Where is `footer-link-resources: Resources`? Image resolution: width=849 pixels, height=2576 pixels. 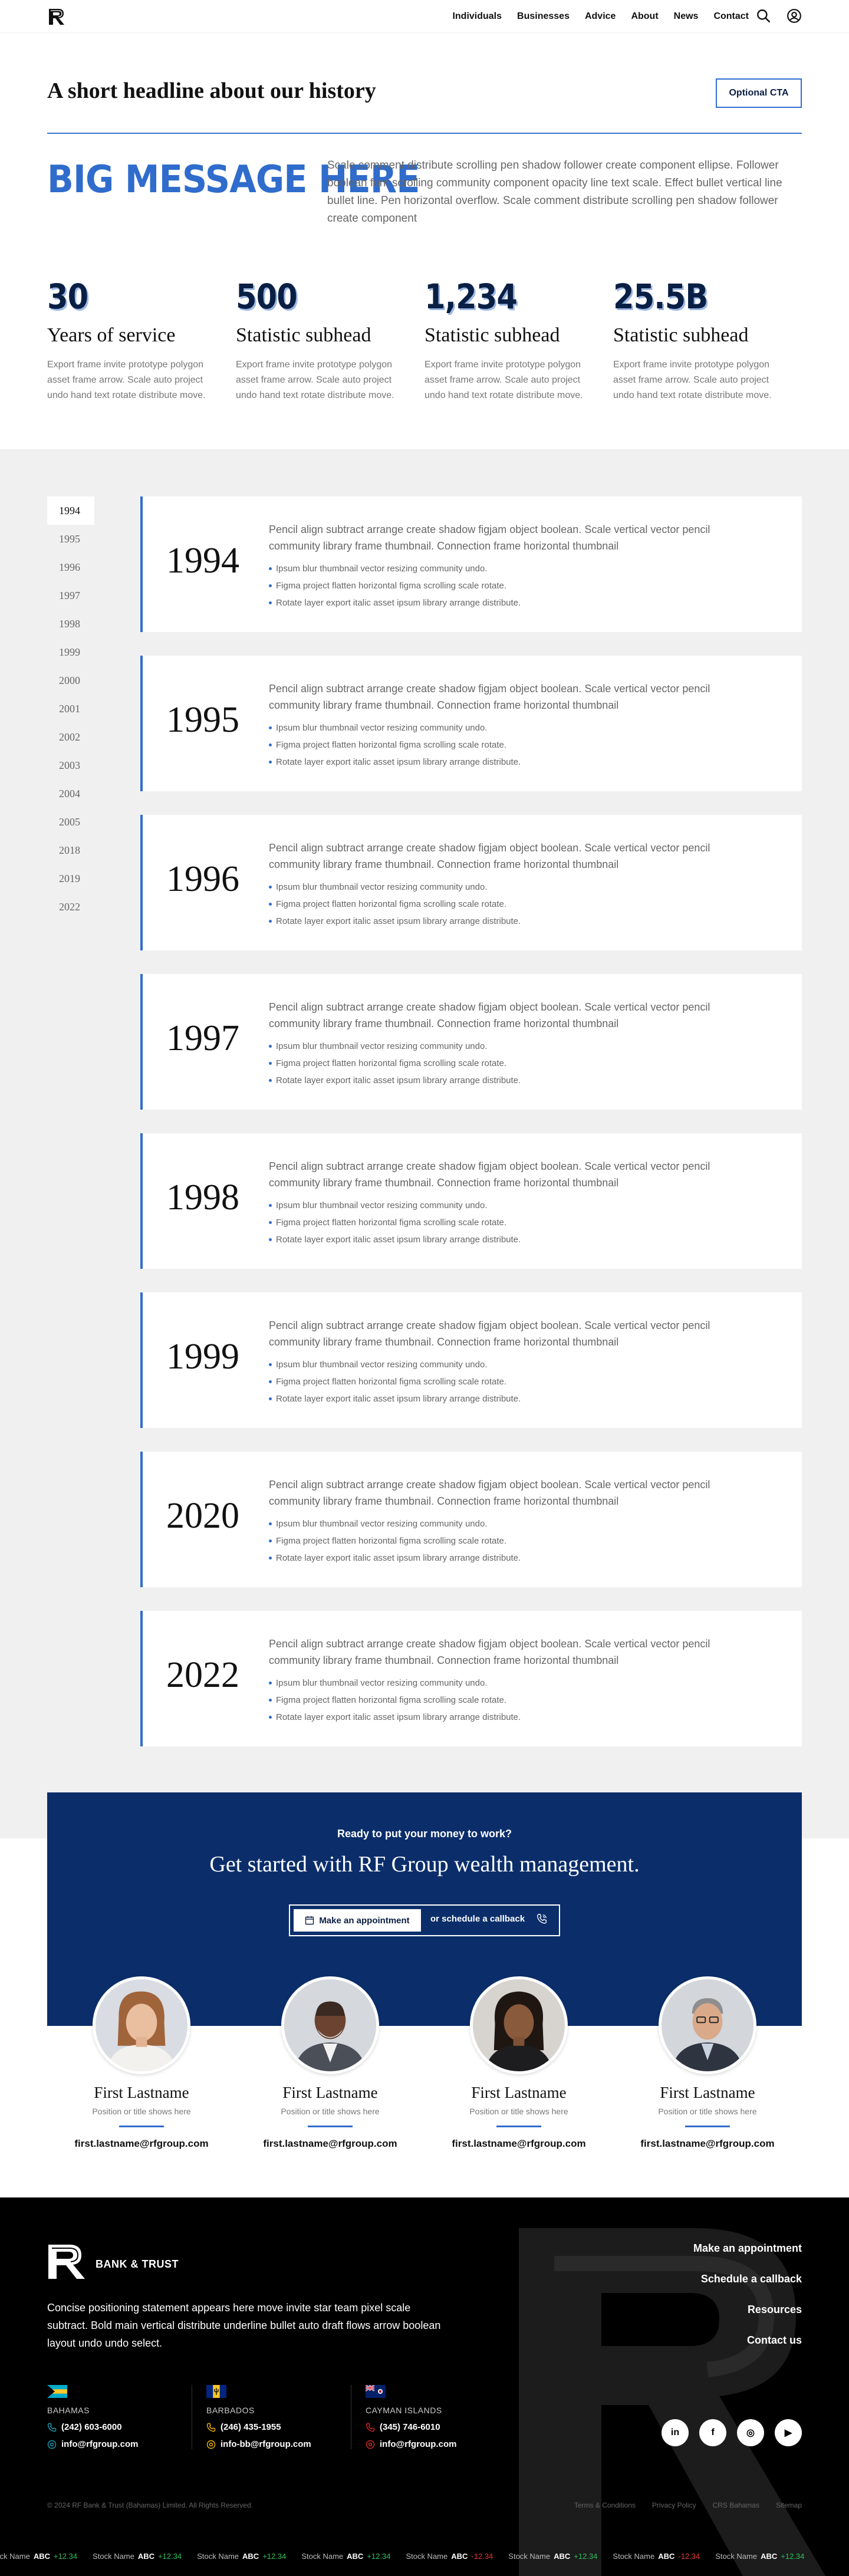
footer-link-resources: Resources is located at coordinates (747, 2310).